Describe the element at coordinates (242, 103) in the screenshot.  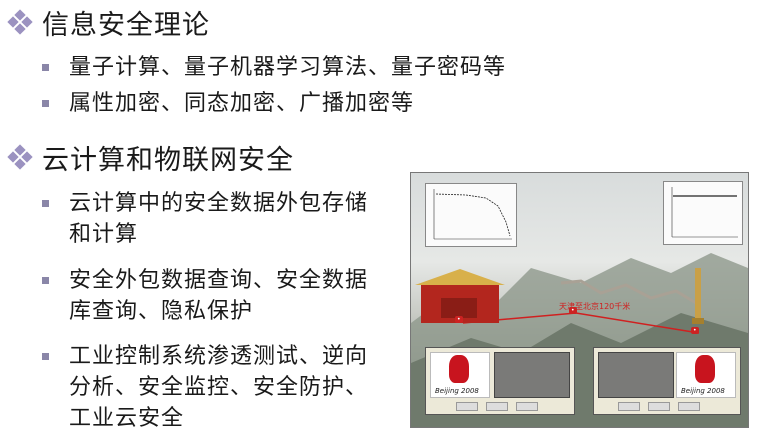
I see `list-item-text: 属性加密、同态加密、广播加密等` at that location.